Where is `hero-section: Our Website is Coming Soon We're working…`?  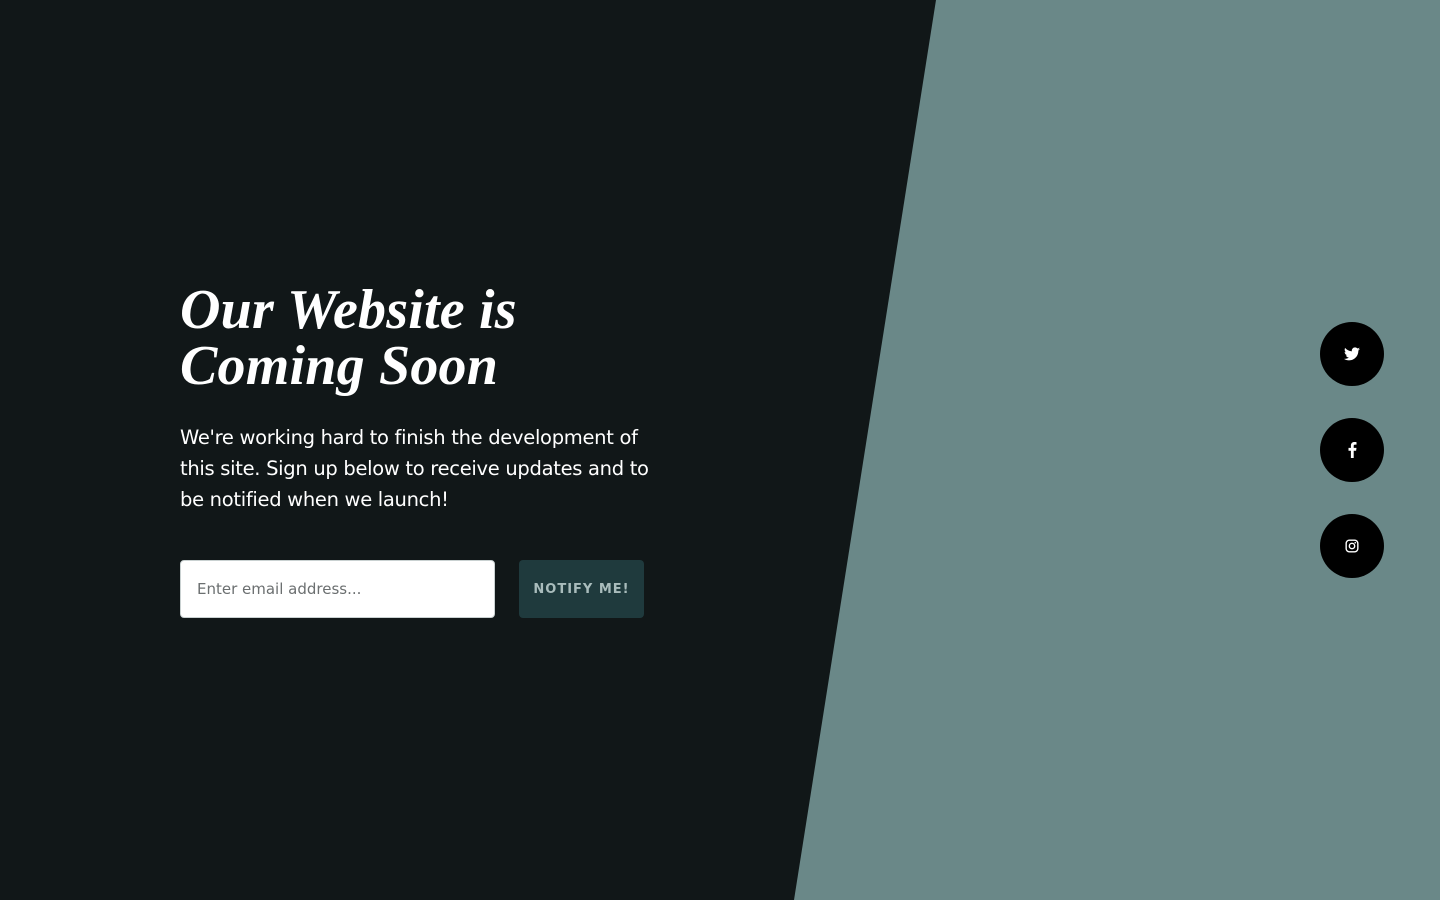
hero-section: Our Website is Coming Soon We're working… is located at coordinates (415, 398).